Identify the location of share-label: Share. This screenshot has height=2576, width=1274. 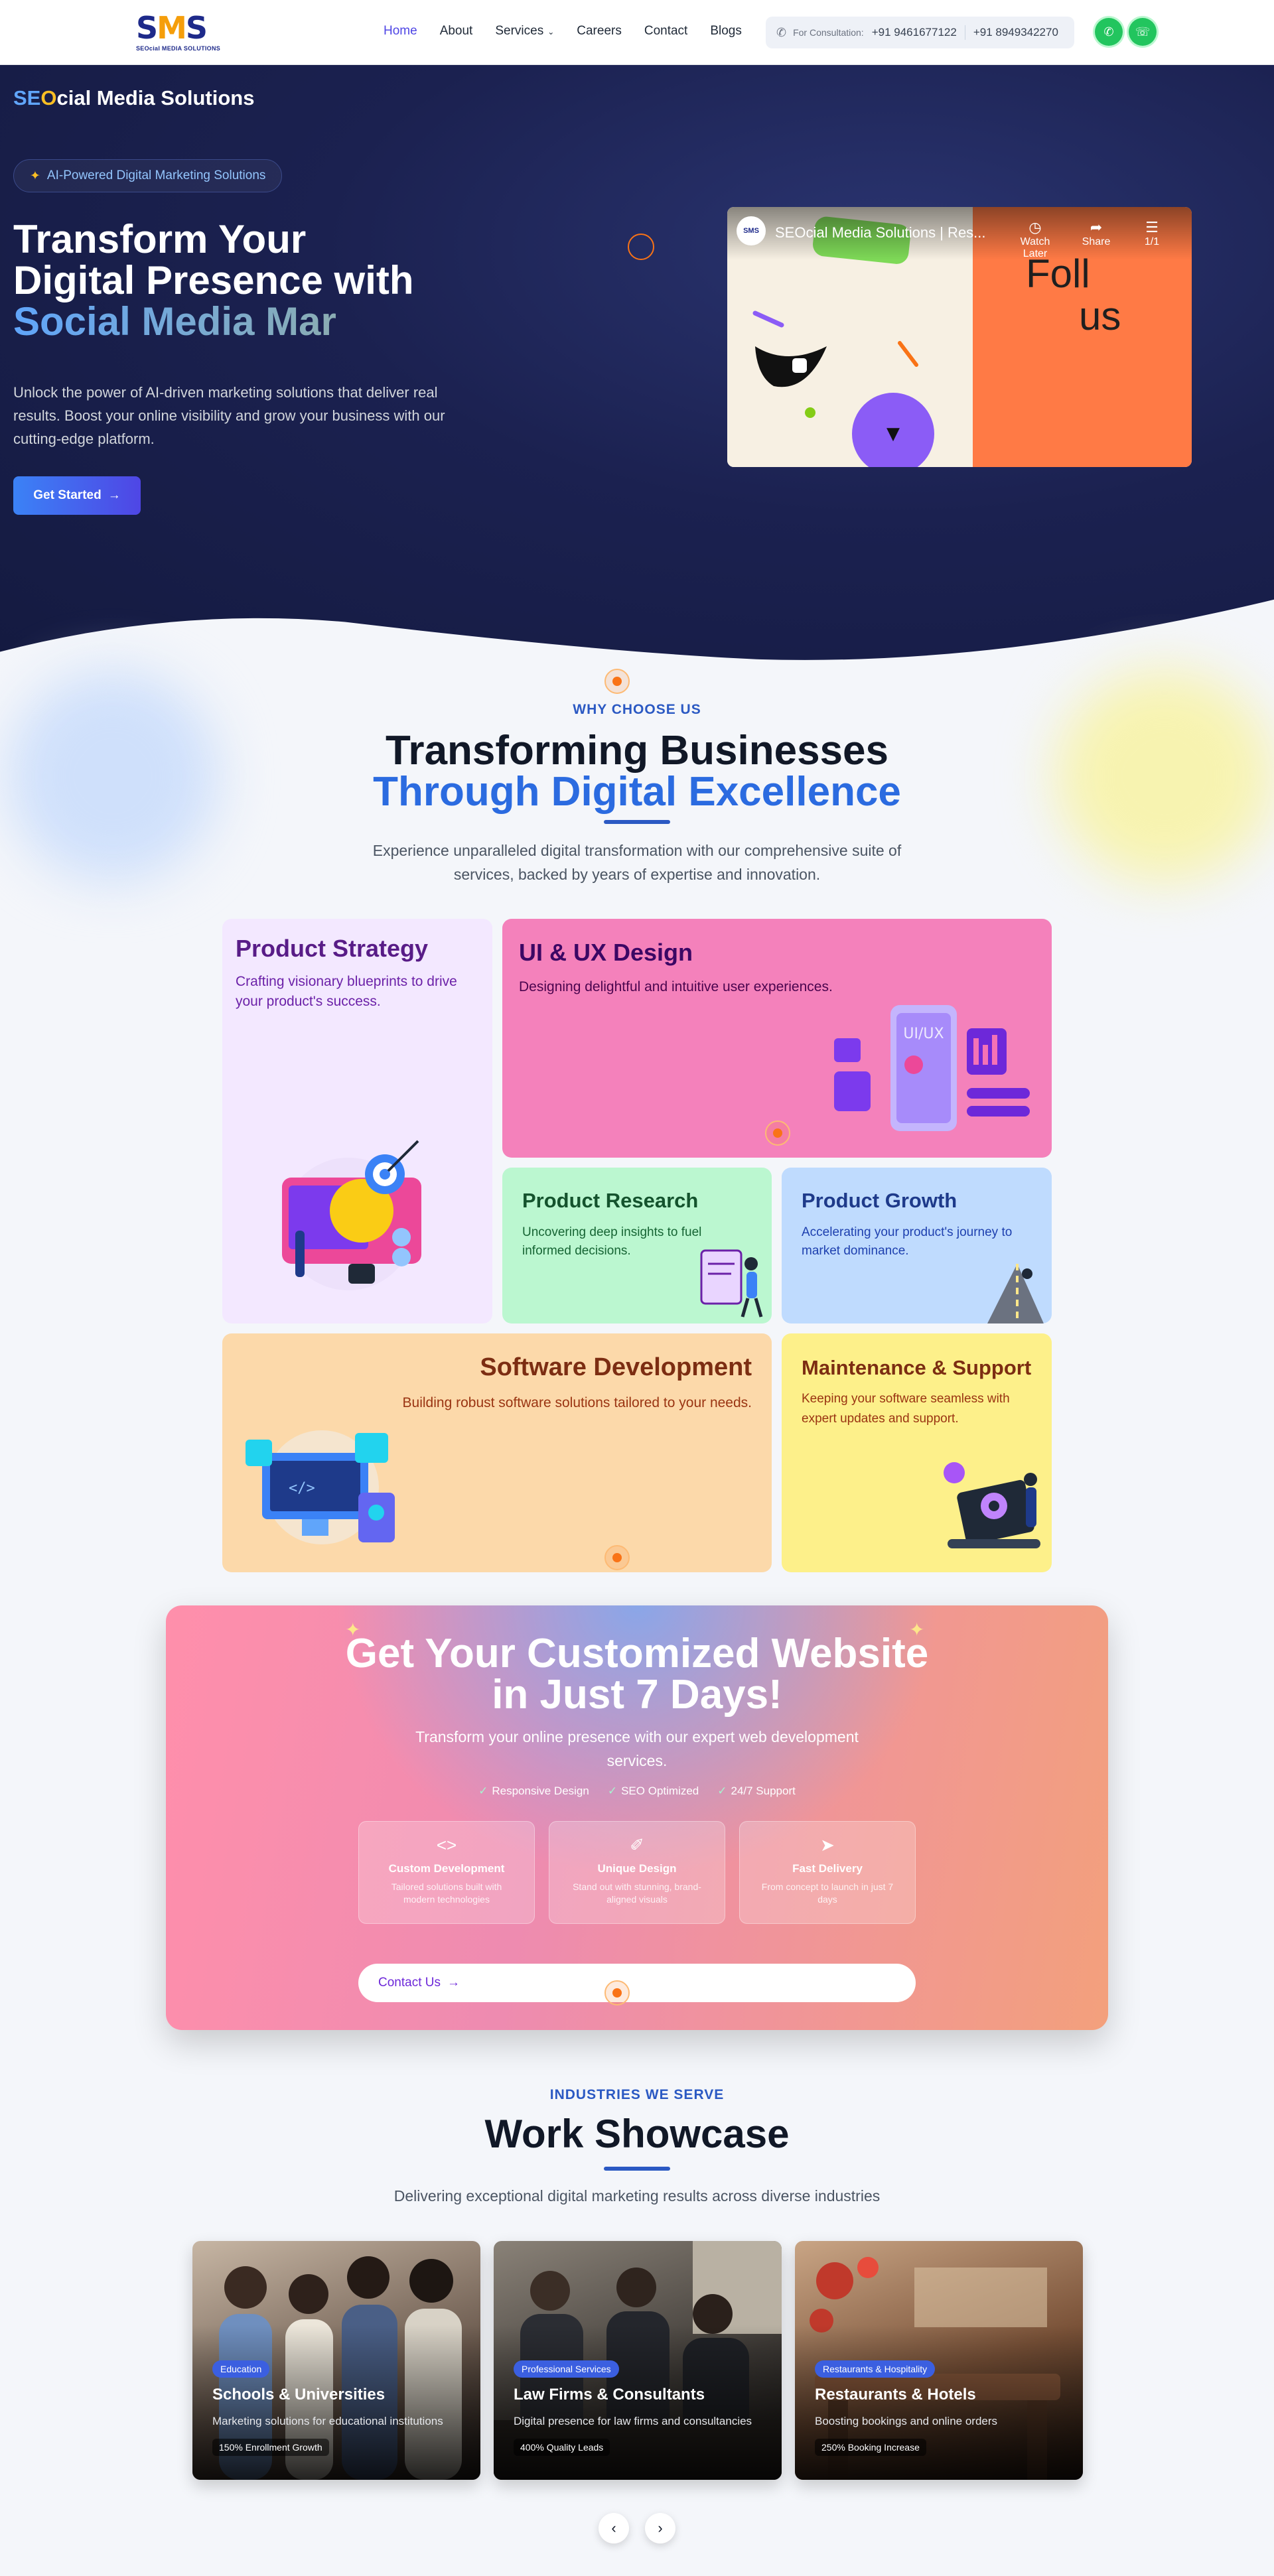
(1097, 241).